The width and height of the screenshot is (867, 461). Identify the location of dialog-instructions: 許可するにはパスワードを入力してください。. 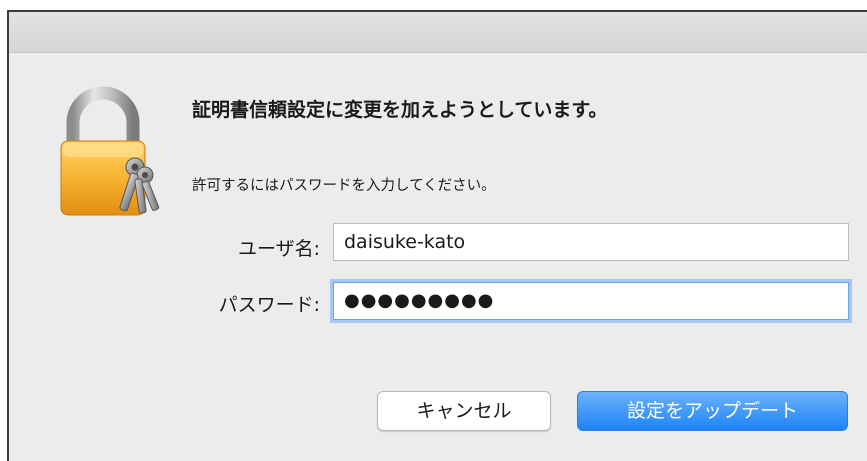
(344, 186).